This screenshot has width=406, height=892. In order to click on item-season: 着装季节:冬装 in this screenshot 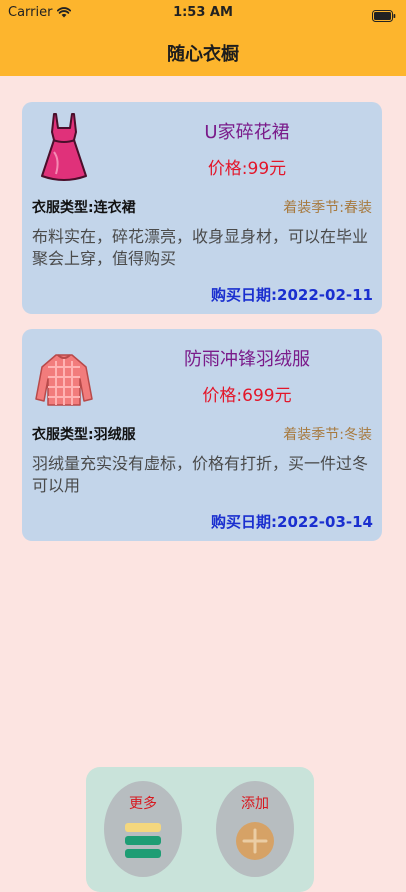, I will do `click(327, 435)`.